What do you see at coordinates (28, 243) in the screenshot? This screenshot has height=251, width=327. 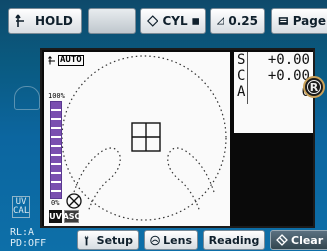 I see `status-line2: PD:OFF` at bounding box center [28, 243].